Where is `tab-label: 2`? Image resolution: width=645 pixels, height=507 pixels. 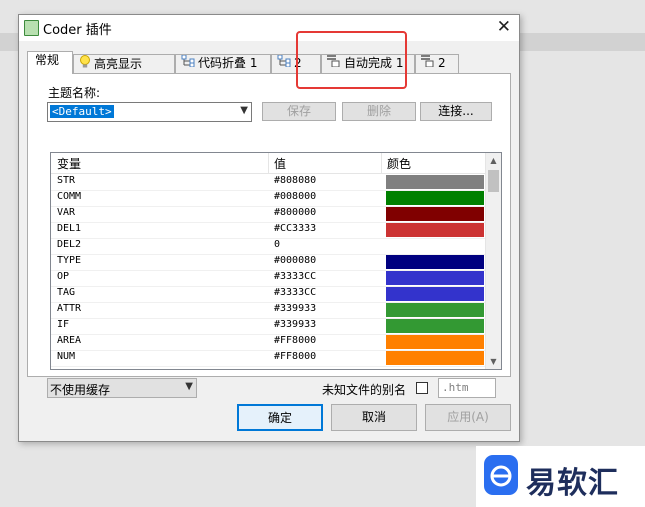 tab-label: 2 is located at coordinates (442, 63).